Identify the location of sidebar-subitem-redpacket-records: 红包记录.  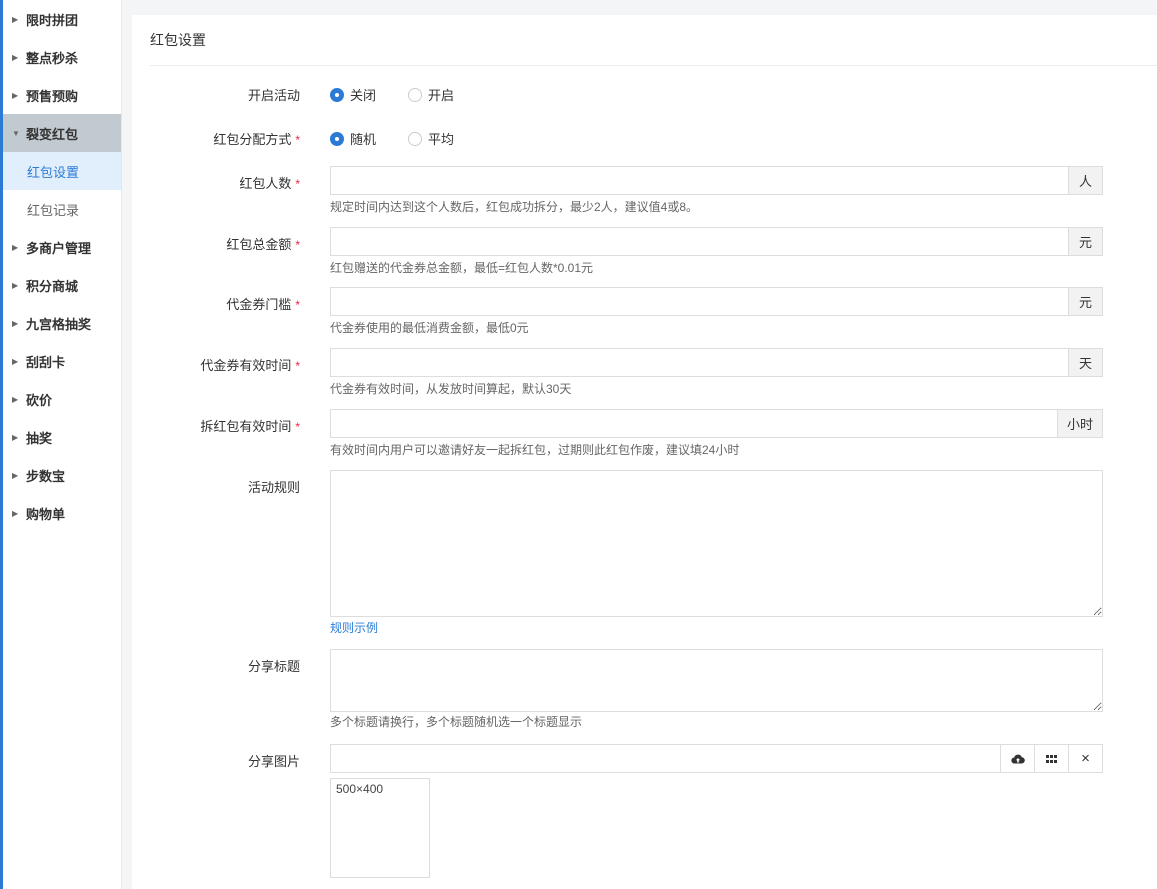
(62, 209).